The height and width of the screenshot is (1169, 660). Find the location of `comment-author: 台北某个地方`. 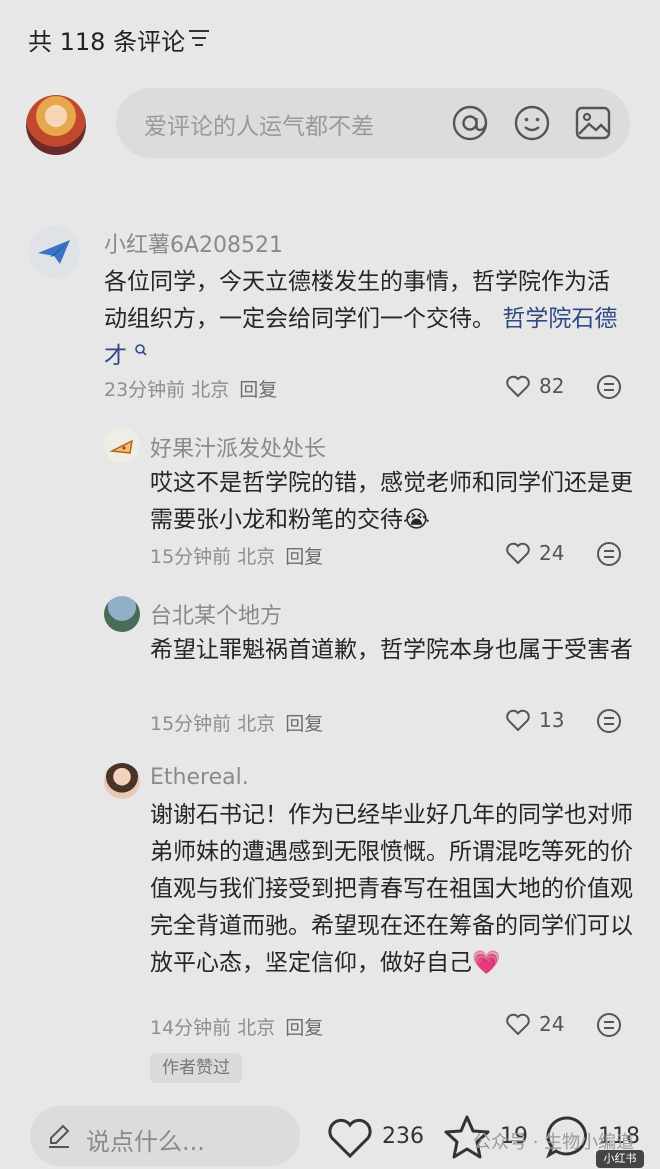

comment-author: 台北某个地方 is located at coordinates (216, 614).